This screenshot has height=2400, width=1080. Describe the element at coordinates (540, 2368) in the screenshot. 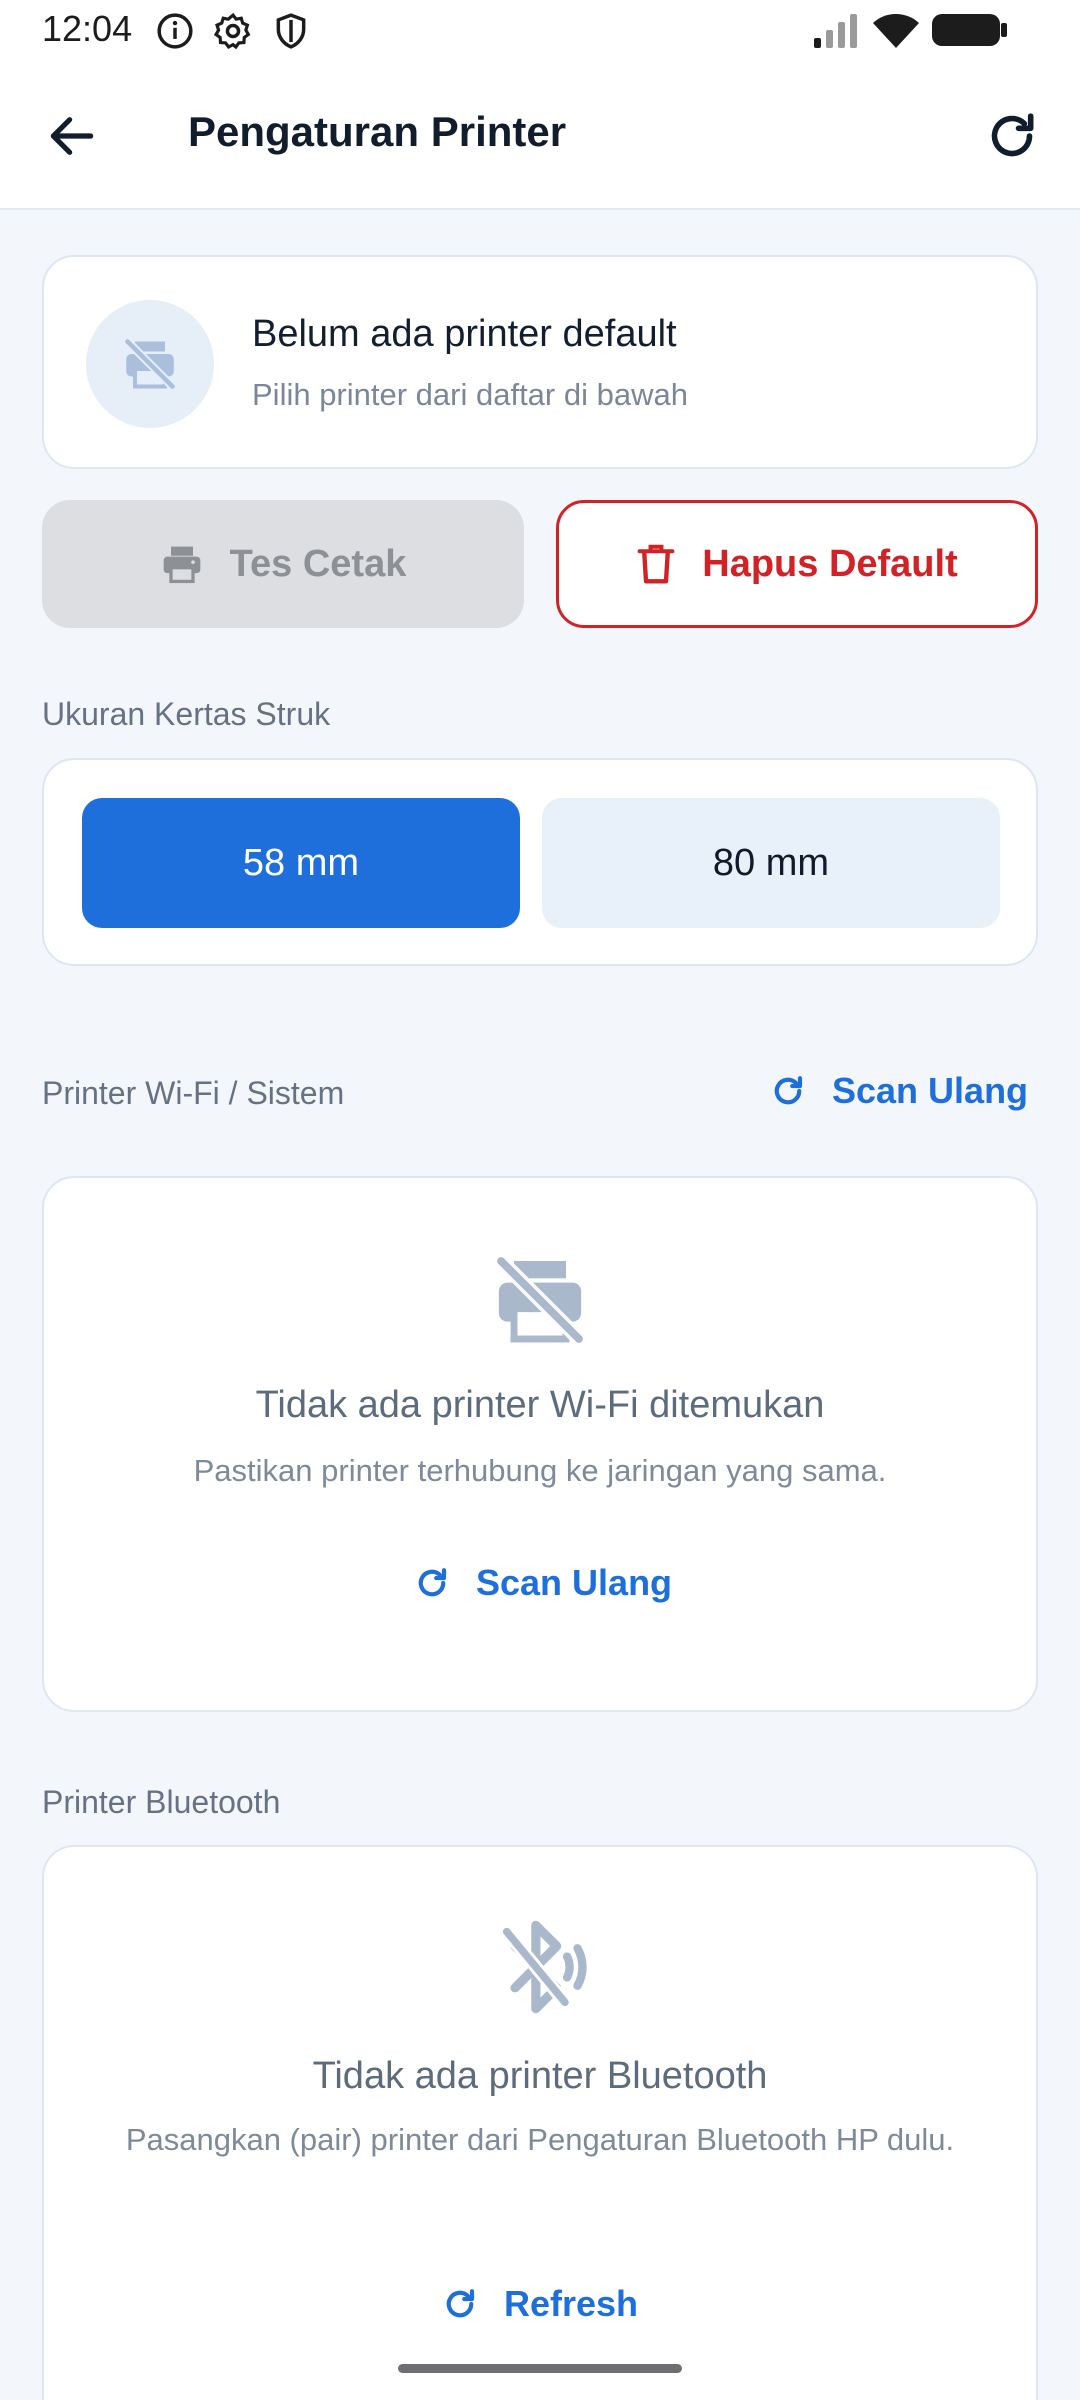

I see `home-indicator` at that location.